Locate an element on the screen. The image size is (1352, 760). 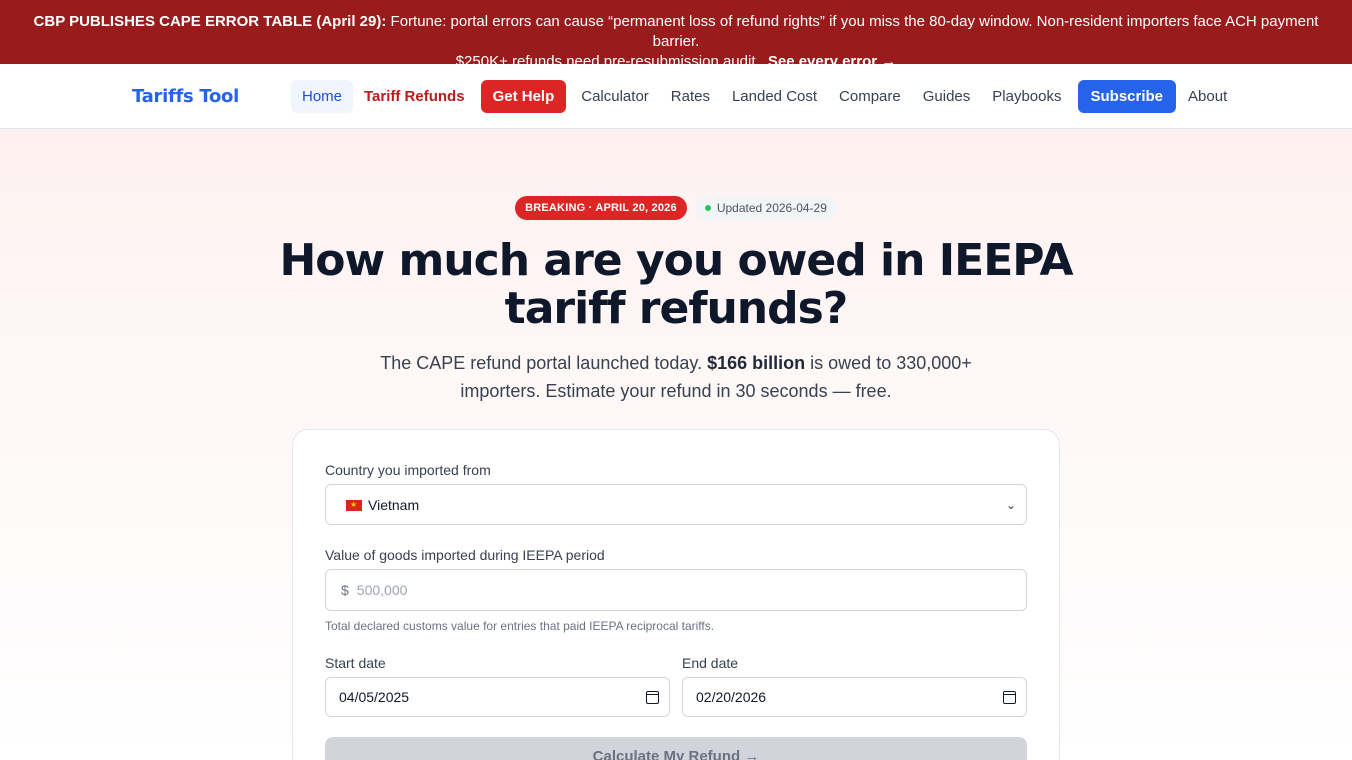
subtitle-highlight: $166 billion is located at coordinates (756, 363).